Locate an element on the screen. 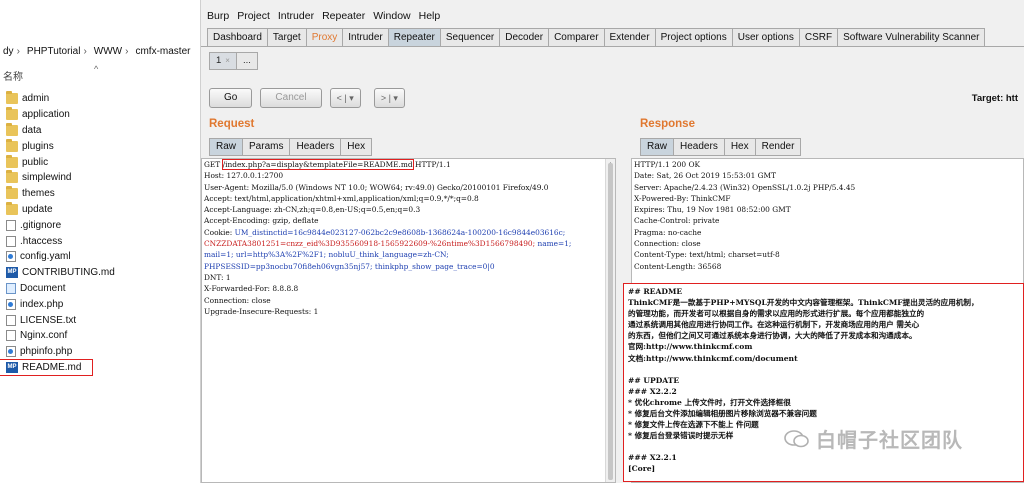 The width and height of the screenshot is (1024, 483). file-name: .htaccess is located at coordinates (41, 241).